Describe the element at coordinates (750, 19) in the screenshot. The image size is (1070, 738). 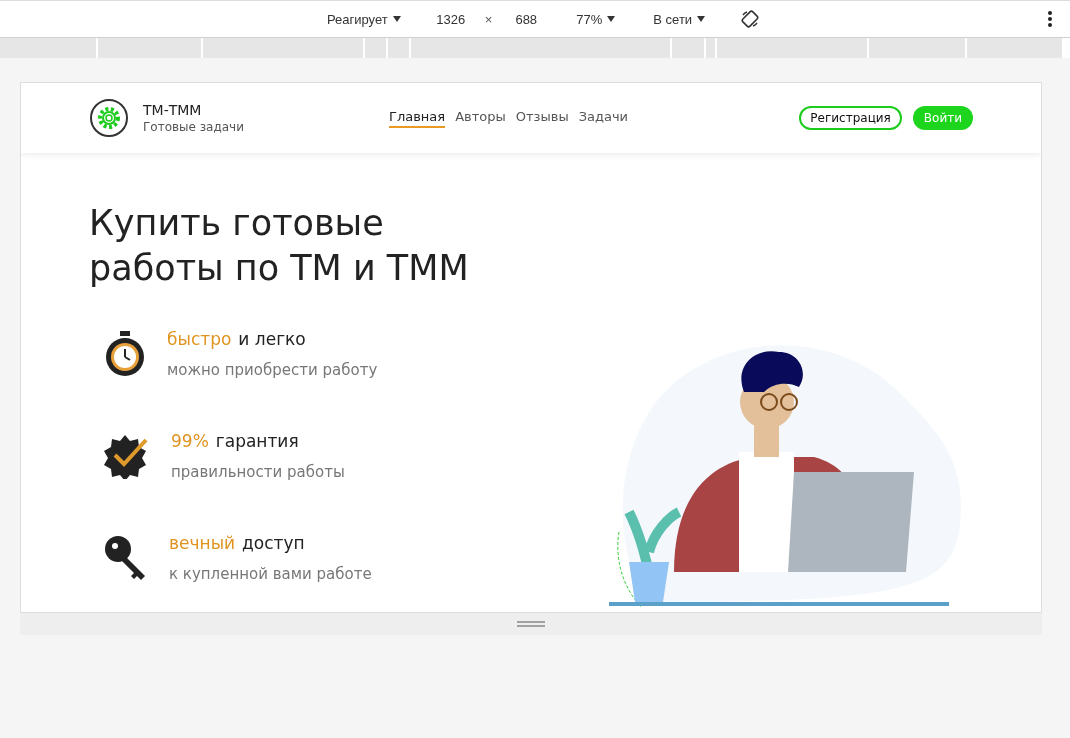
I see `rotate-icon` at that location.